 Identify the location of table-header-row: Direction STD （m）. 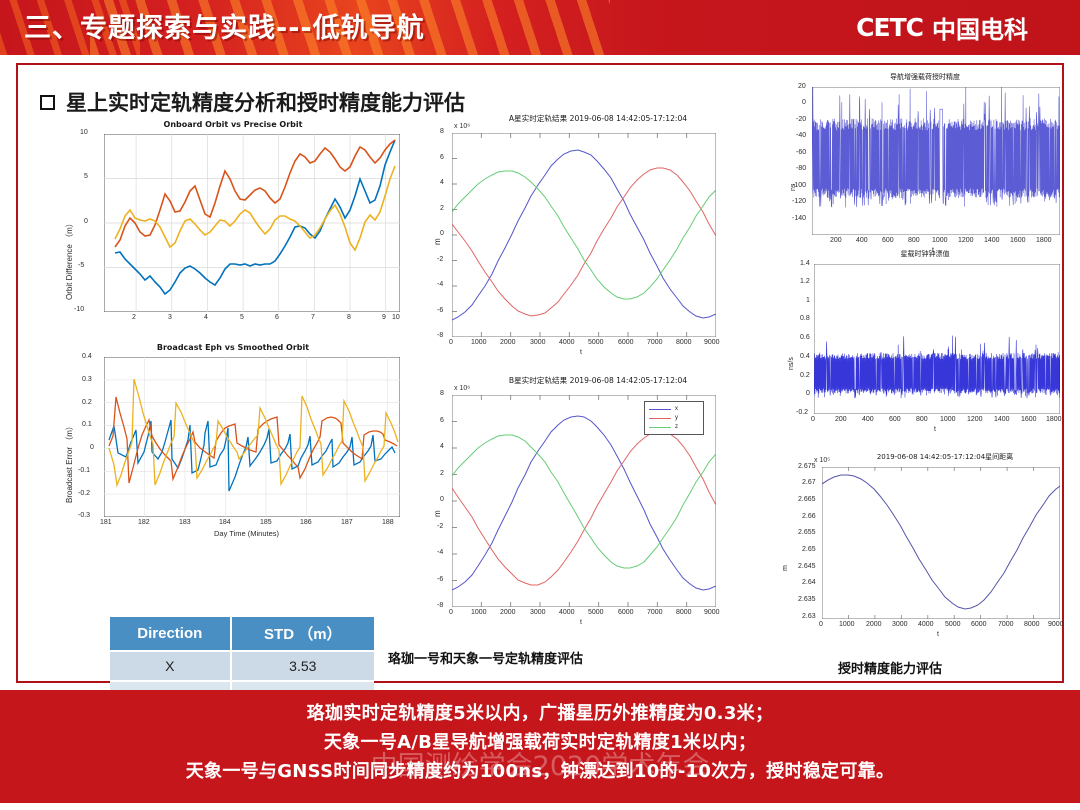
(242, 634).